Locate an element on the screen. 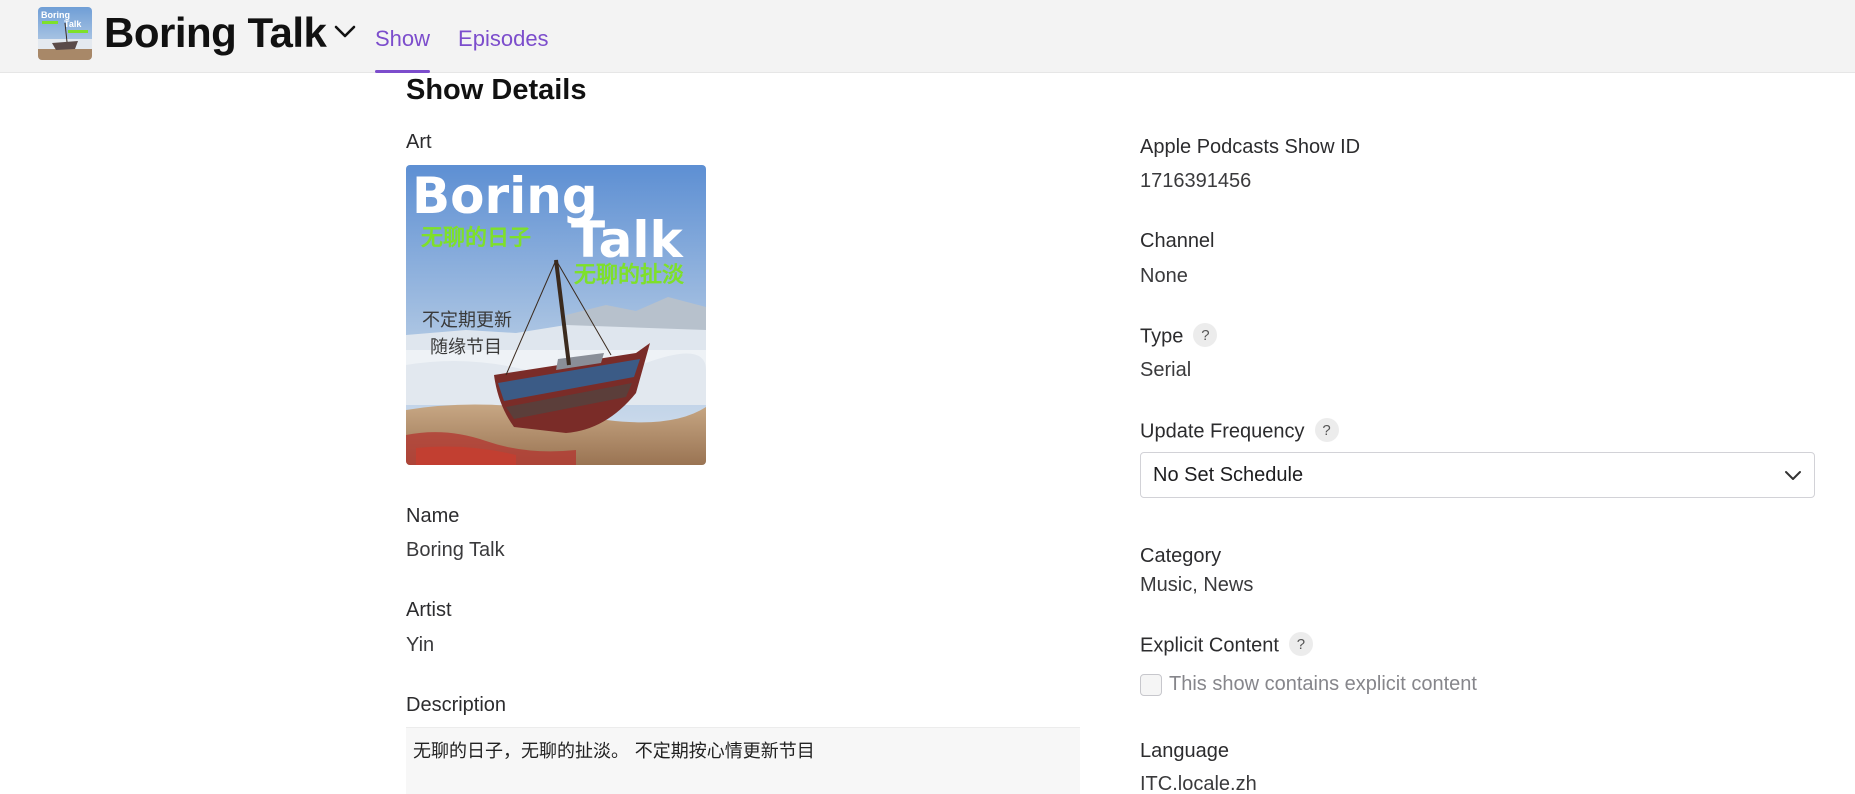  explicit-help-icon: ? is located at coordinates (1300, 644).